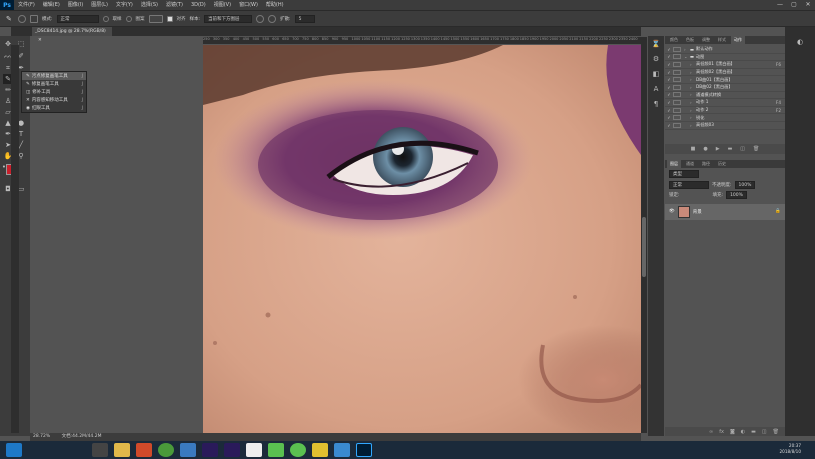  Describe the element at coordinates (722, 164) in the screenshot. I see `tab-history: 历史` at that location.